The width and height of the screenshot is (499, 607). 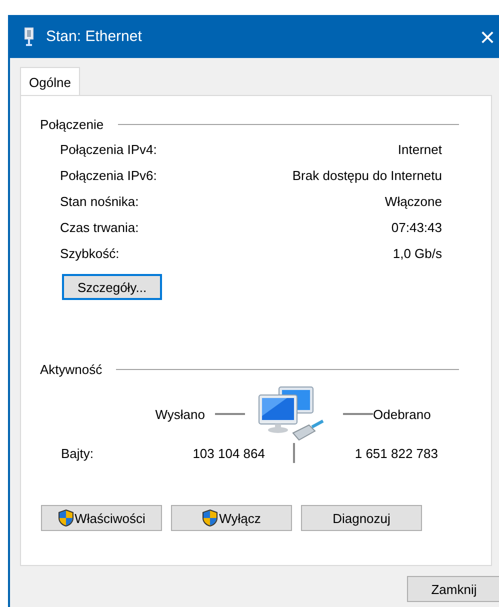 What do you see at coordinates (101, 518) in the screenshot?
I see `action-button: Właściwości` at bounding box center [101, 518].